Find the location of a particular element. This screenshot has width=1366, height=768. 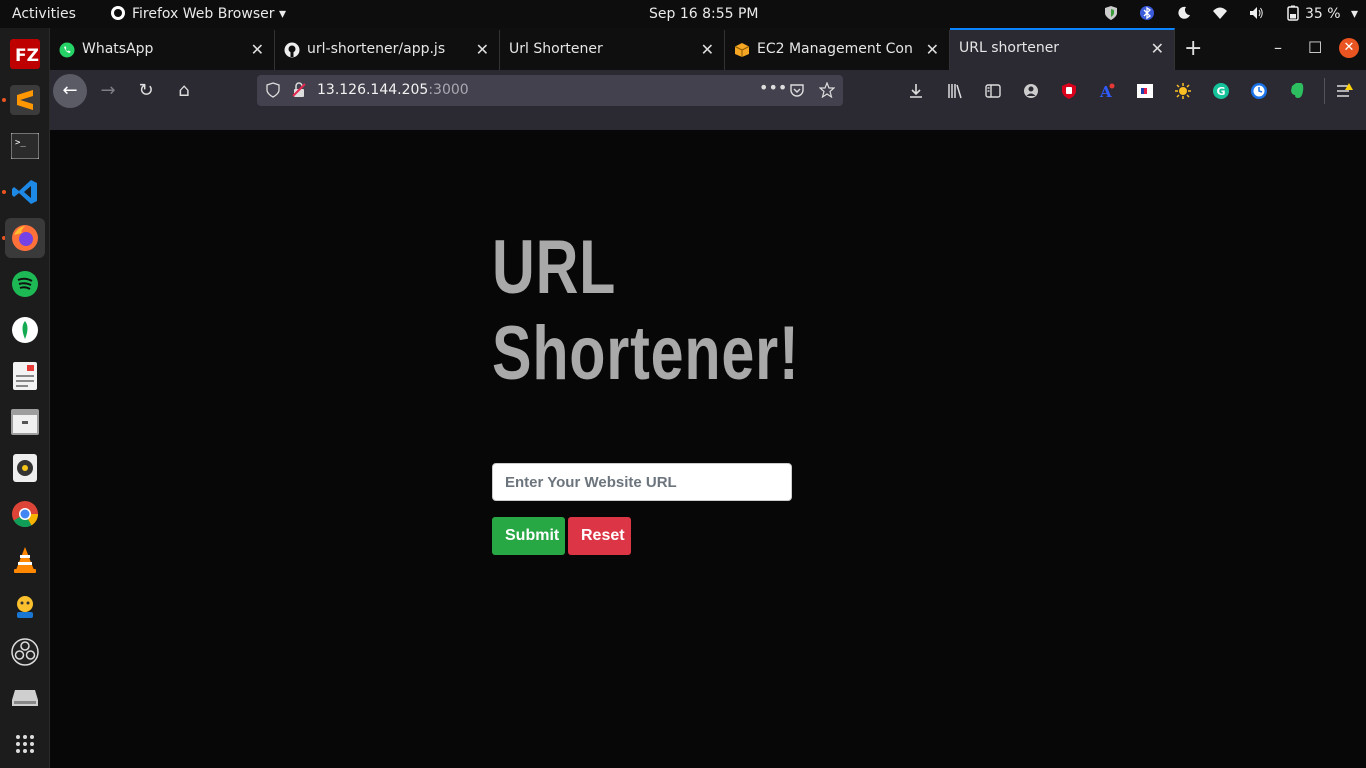

night-light-icon is located at coordinates (1184, 12).